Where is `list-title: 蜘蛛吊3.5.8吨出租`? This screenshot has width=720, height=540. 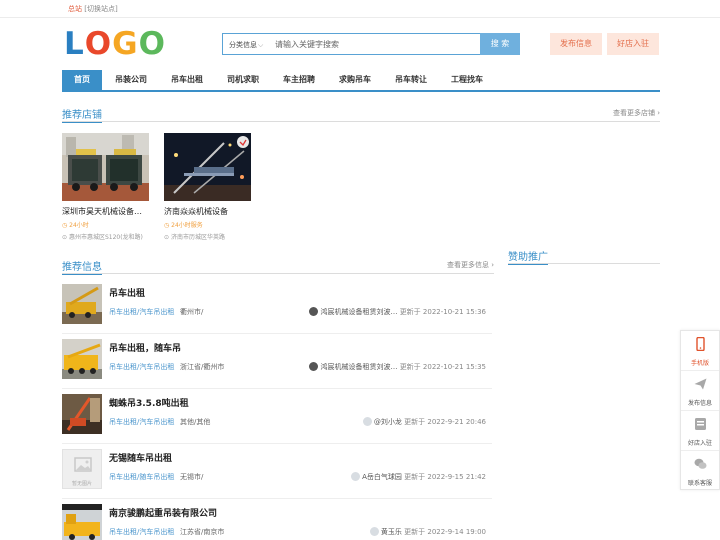 list-title: 蜘蛛吊3.5.8吨出租 is located at coordinates (149, 402).